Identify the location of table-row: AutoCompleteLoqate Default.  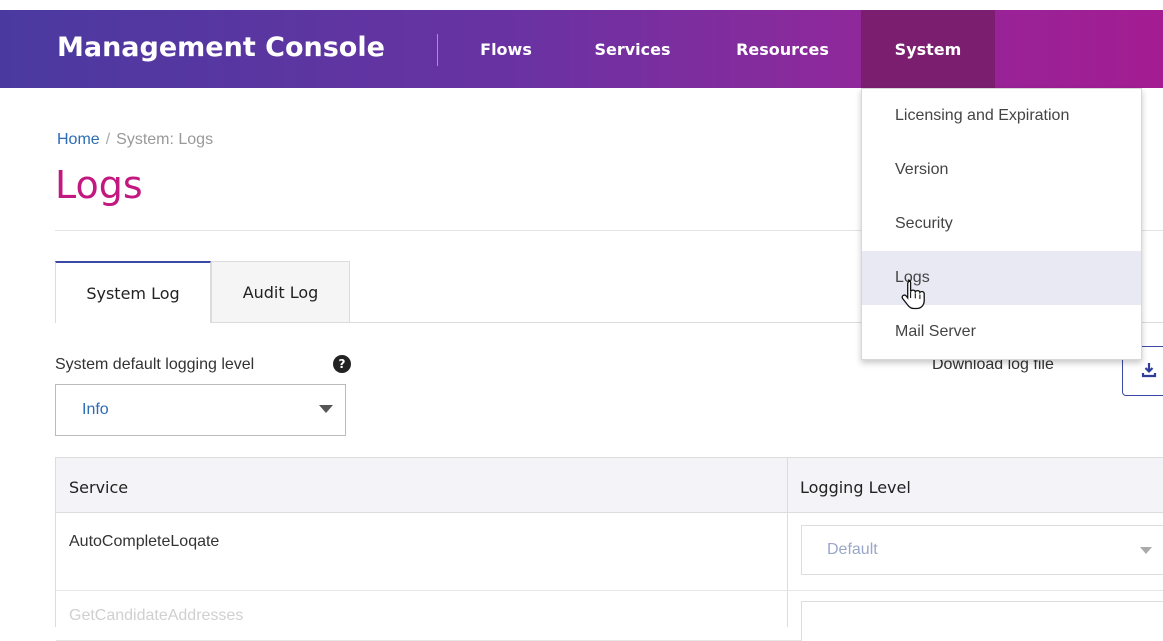
(609, 552).